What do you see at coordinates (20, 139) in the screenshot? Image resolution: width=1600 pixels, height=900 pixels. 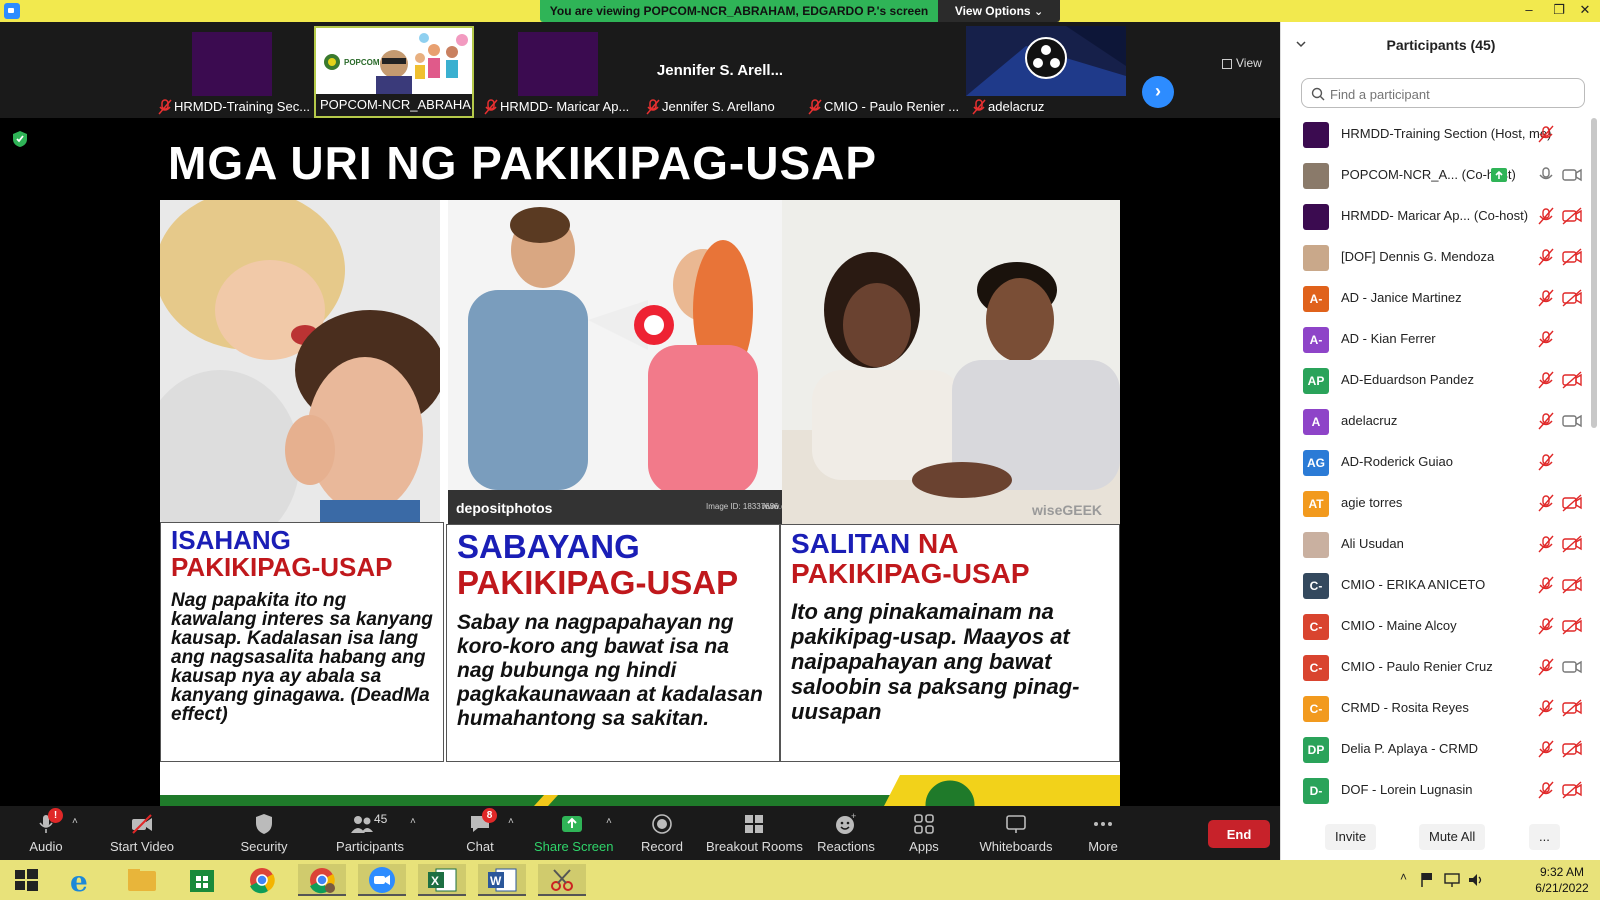 I see `encryption-shield-icon` at bounding box center [20, 139].